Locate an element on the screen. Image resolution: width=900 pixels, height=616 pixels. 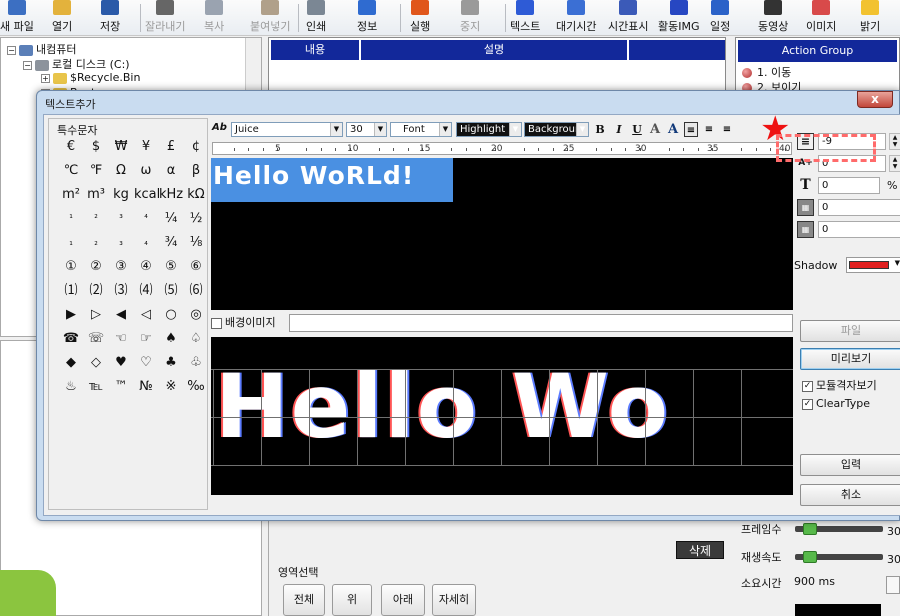
special-char-button: ¹ is located at coordinates (71, 219).